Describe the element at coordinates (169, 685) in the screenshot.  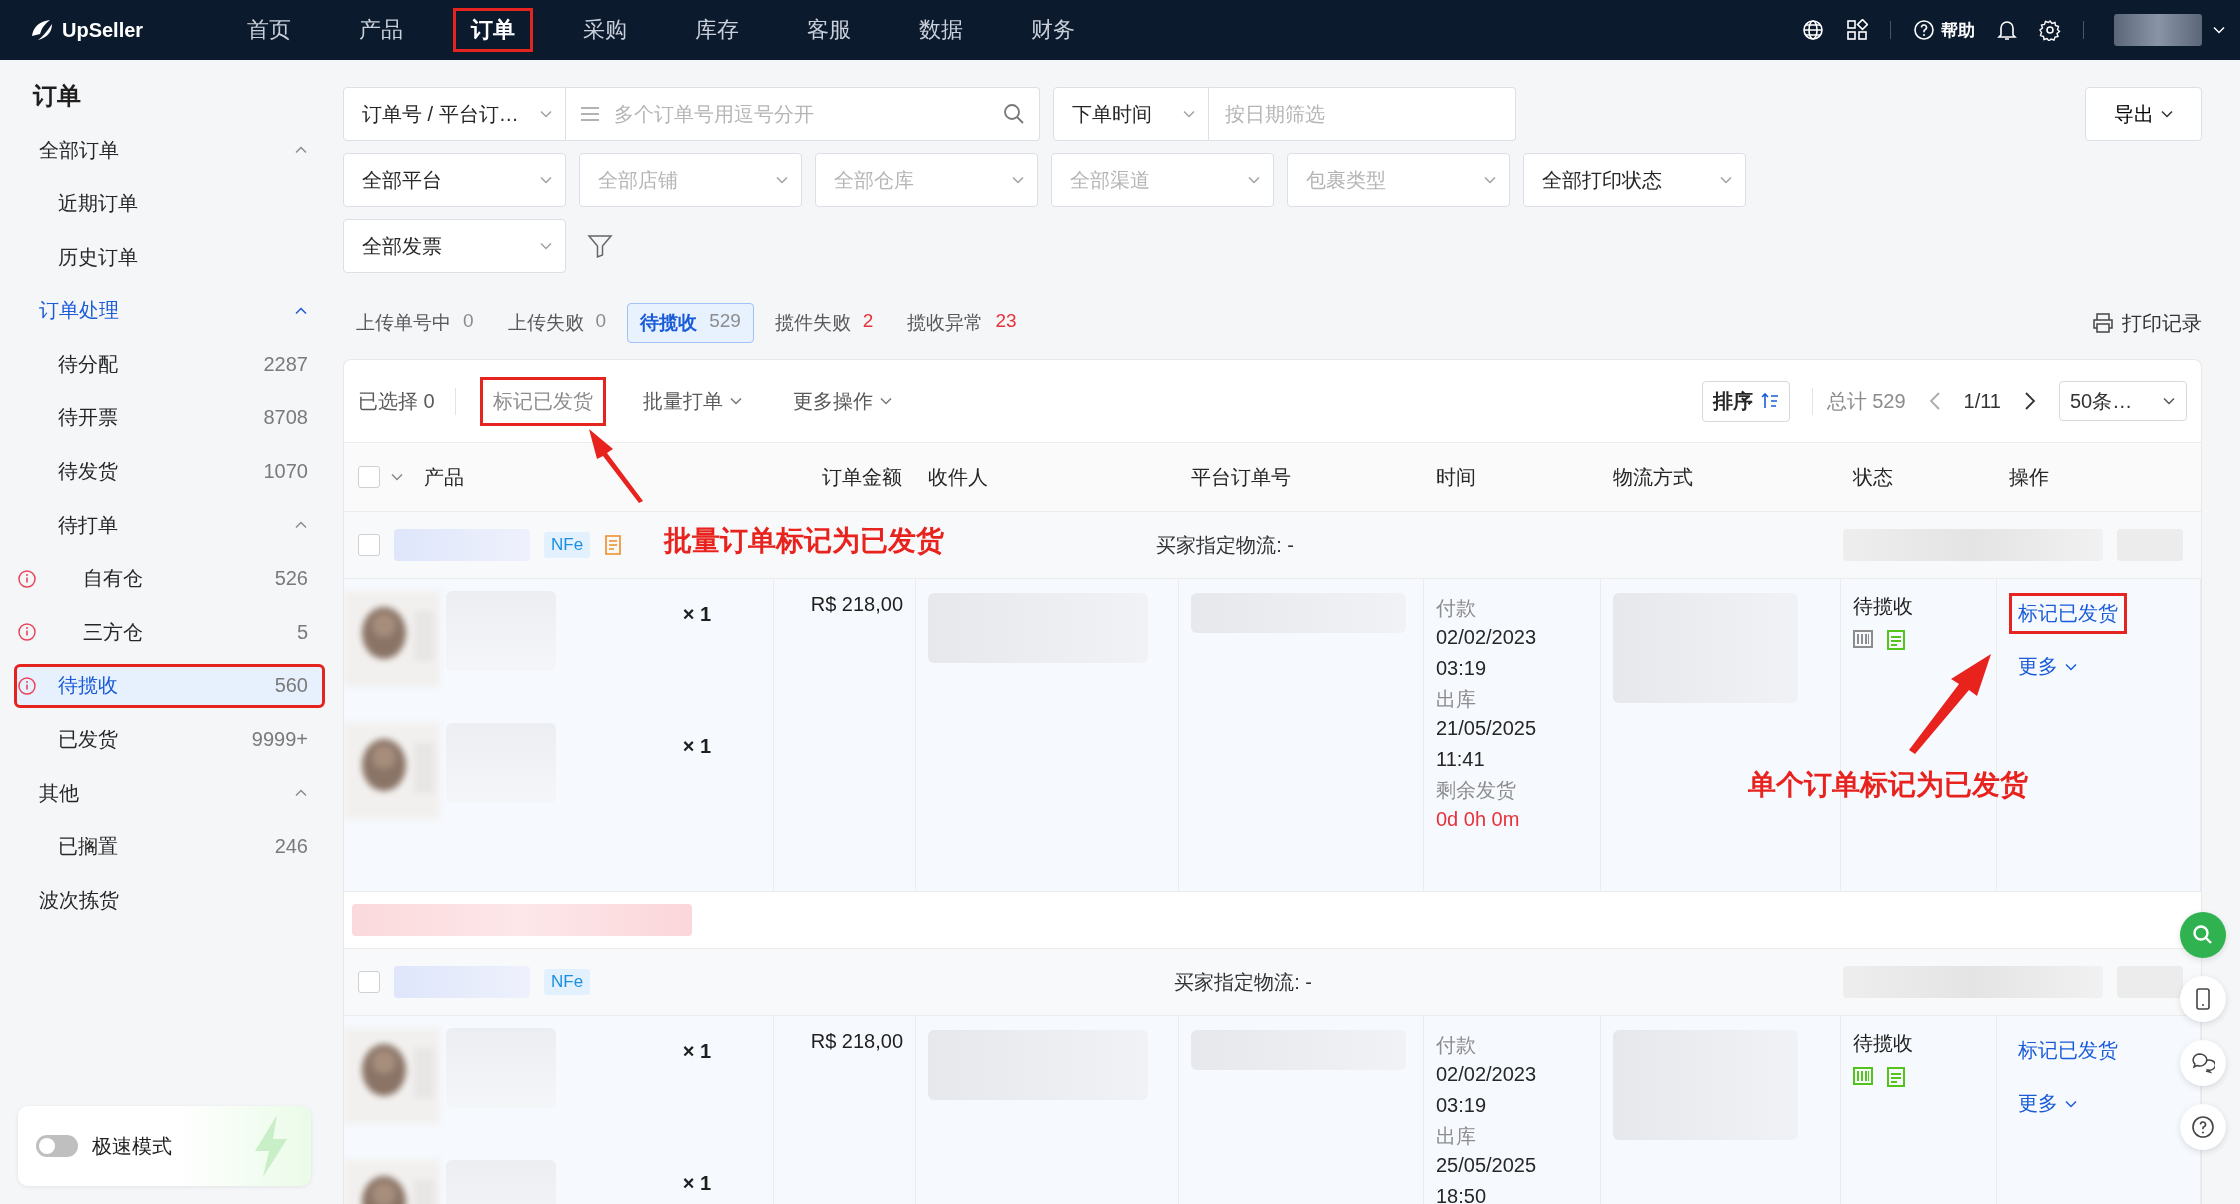
I see `sidebar-item: 待揽收 560` at that location.